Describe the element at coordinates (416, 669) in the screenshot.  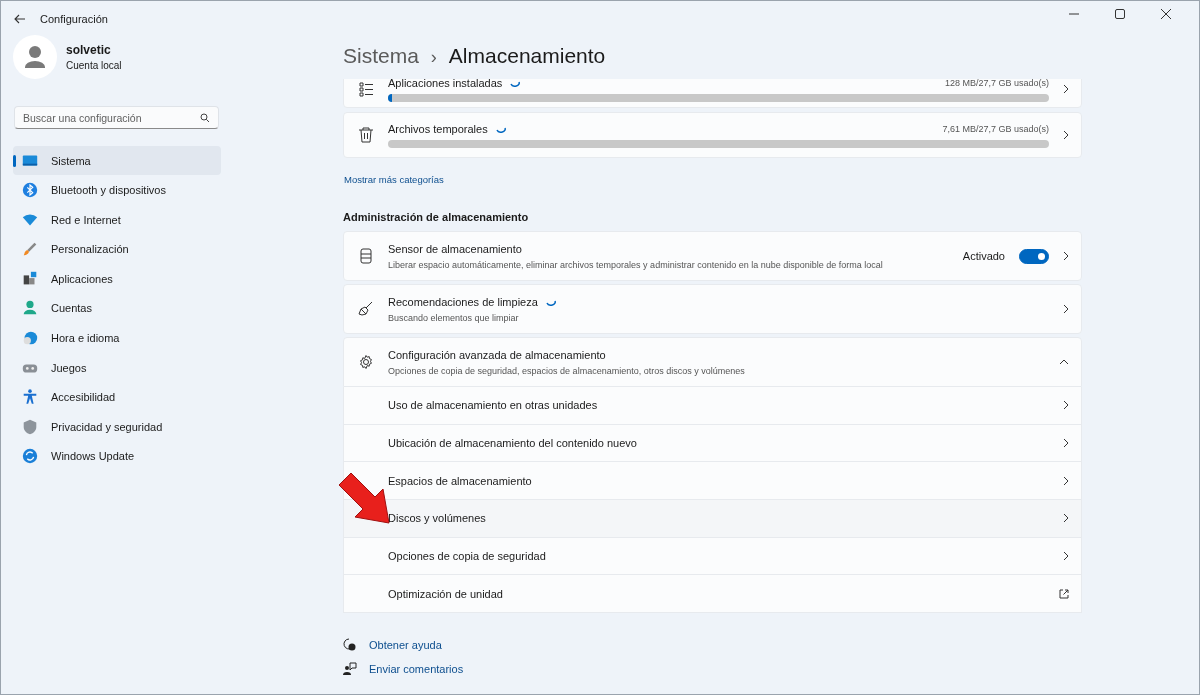
I see `footer-link: Enviar comentarios` at that location.